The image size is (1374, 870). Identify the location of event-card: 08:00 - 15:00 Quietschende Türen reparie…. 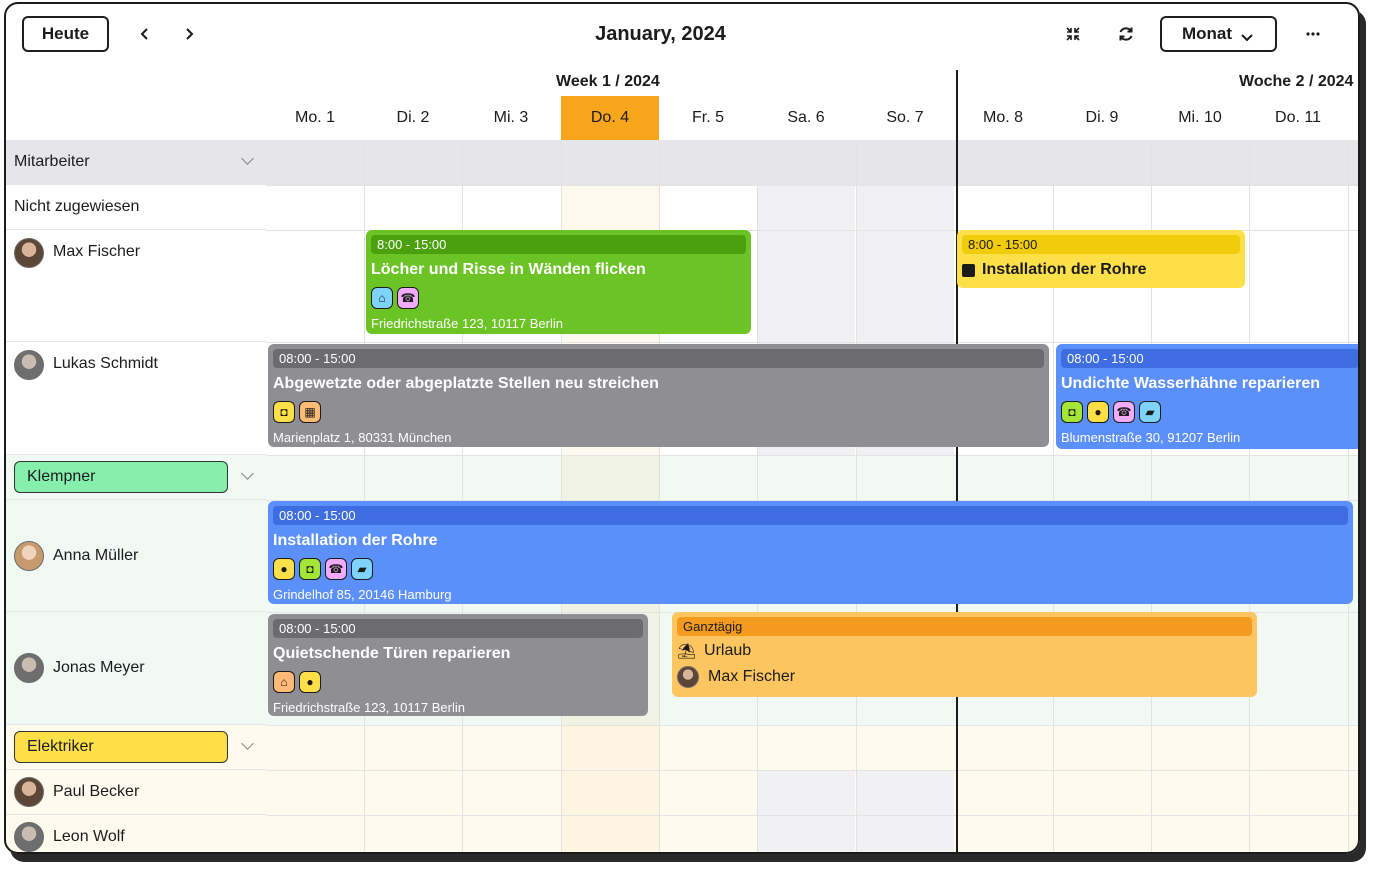
(458, 665).